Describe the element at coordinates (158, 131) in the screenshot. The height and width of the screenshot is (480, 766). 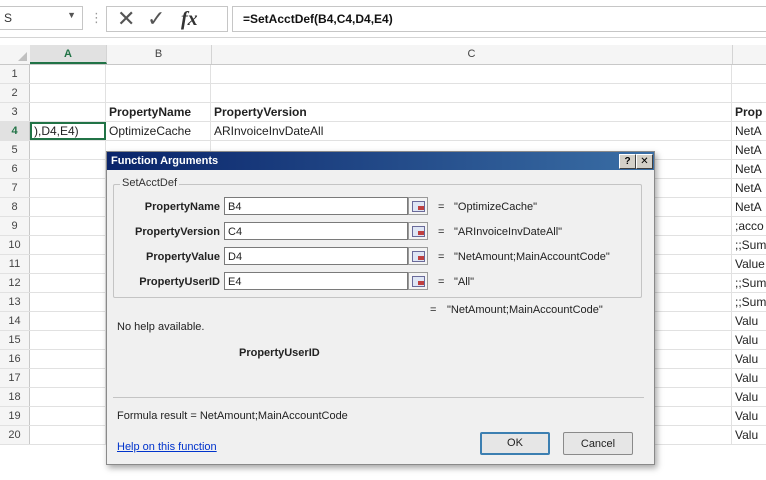
I see `cell-b4: OptimizeCache` at that location.